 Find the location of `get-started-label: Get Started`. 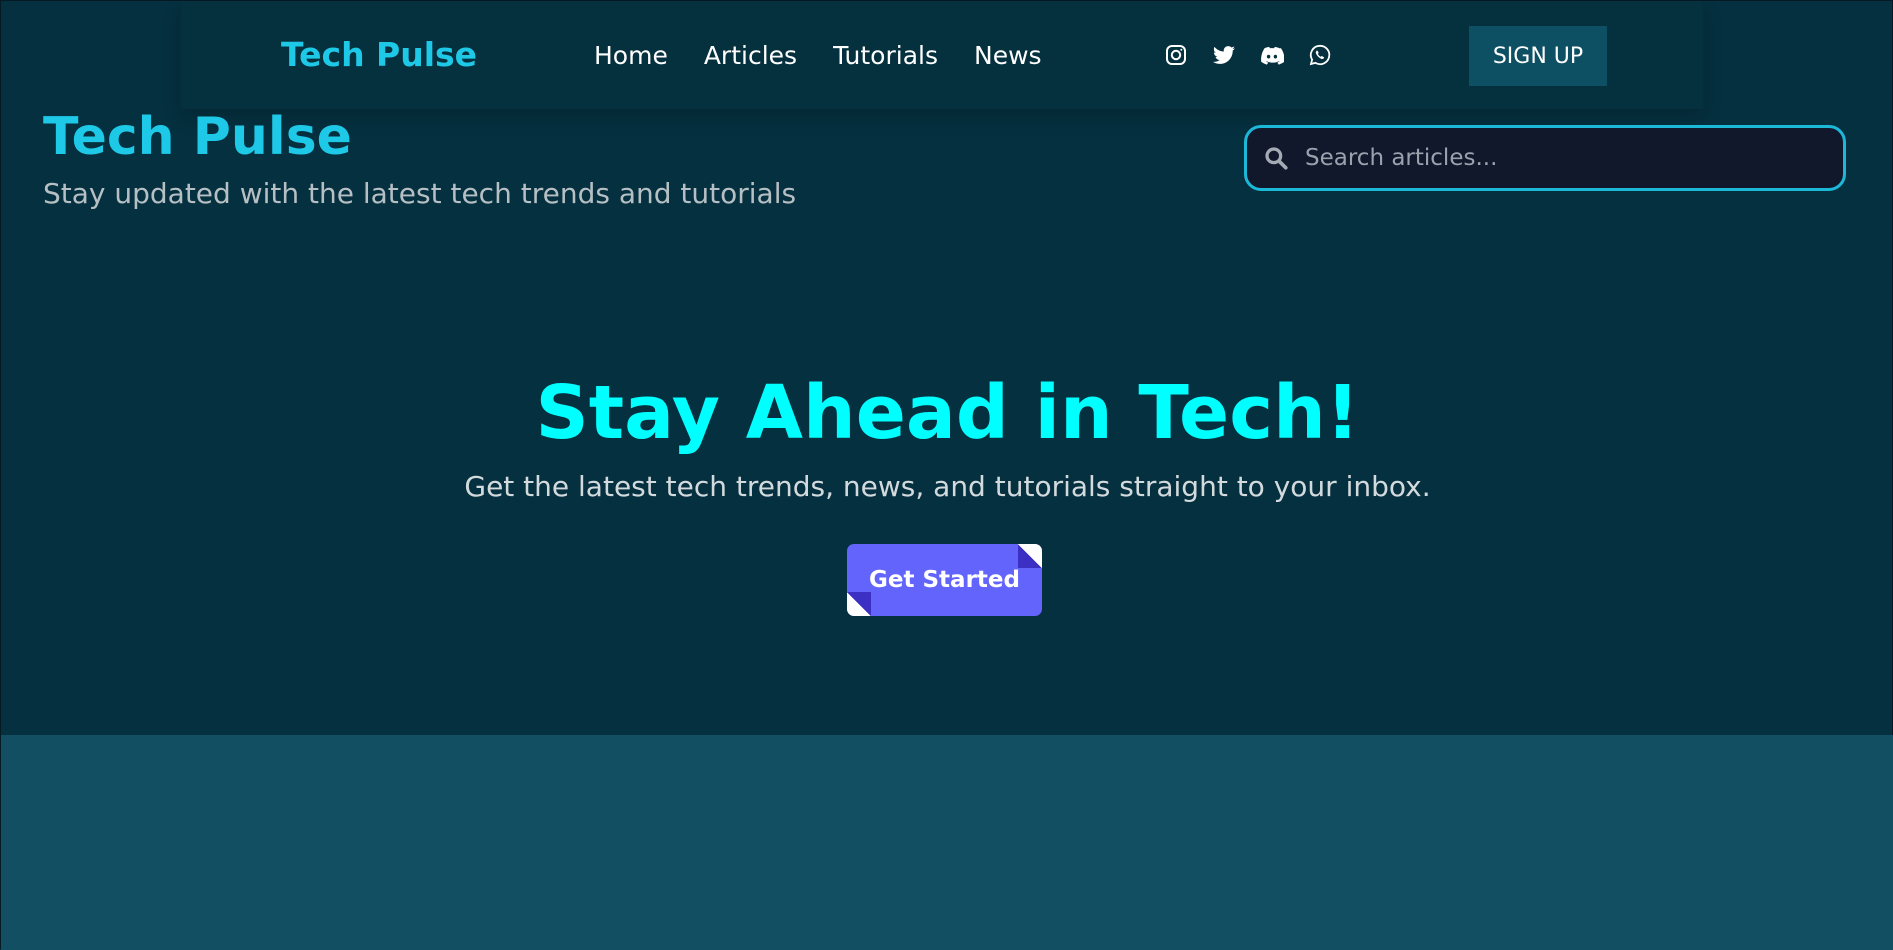

get-started-label: Get Started is located at coordinates (944, 580).